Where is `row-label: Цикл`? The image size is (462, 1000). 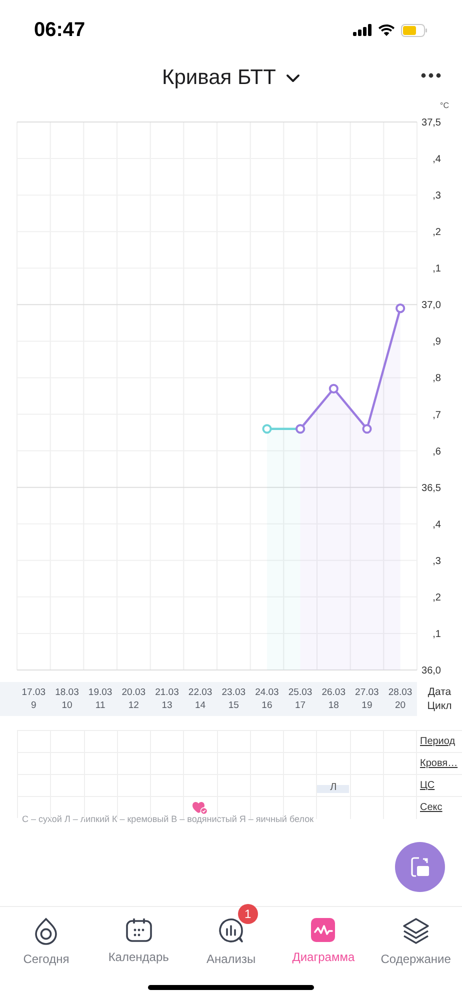 row-label: Цикл is located at coordinates (439, 705).